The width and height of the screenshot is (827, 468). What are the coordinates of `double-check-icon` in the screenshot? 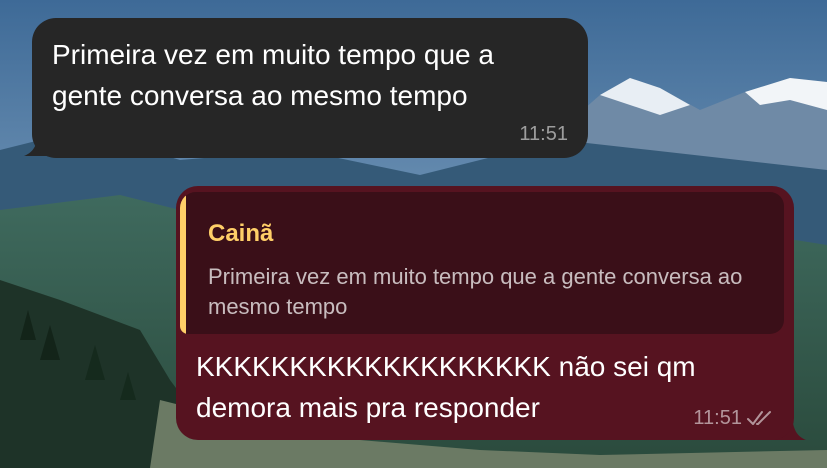 It's located at (759, 418).